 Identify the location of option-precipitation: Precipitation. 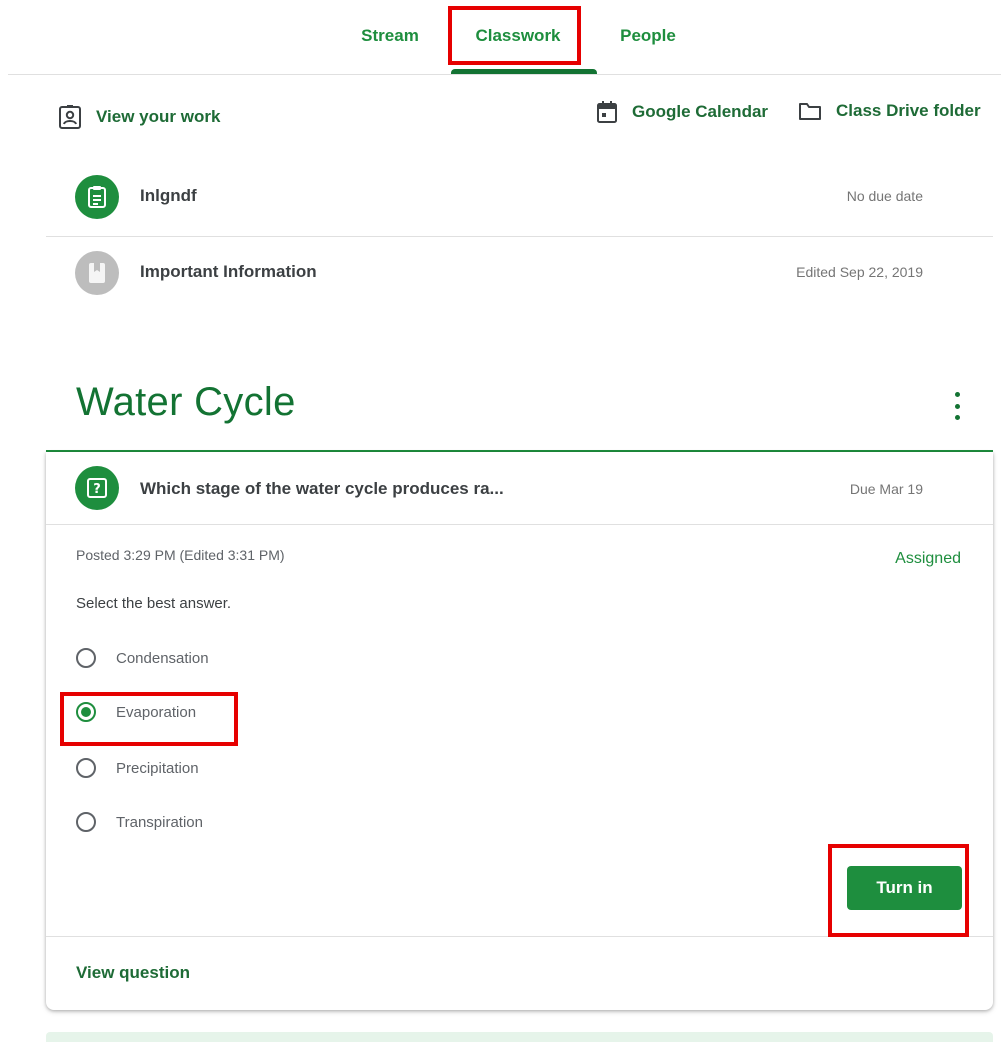
(137, 768).